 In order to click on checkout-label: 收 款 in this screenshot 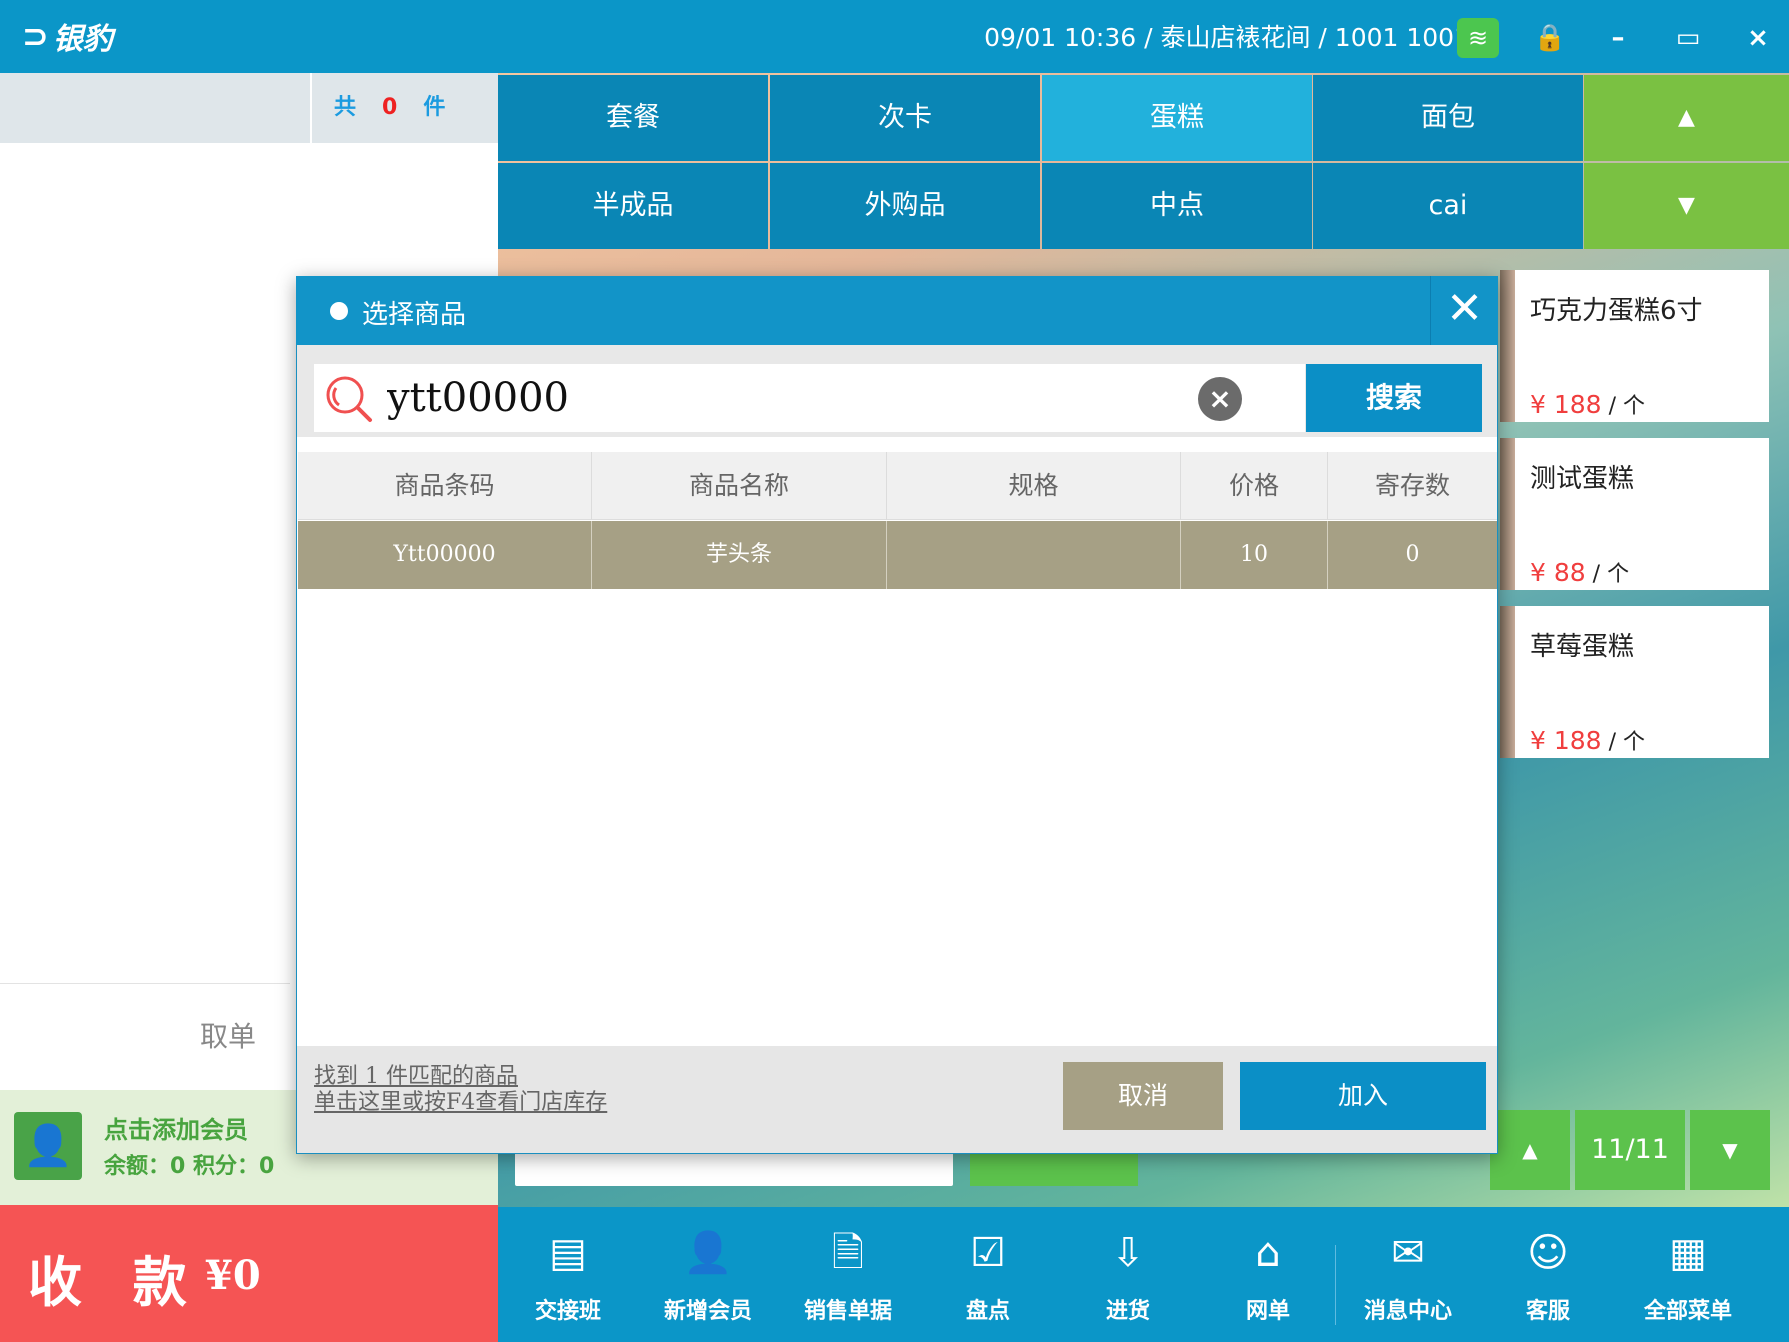, I will do `click(115, 1282)`.